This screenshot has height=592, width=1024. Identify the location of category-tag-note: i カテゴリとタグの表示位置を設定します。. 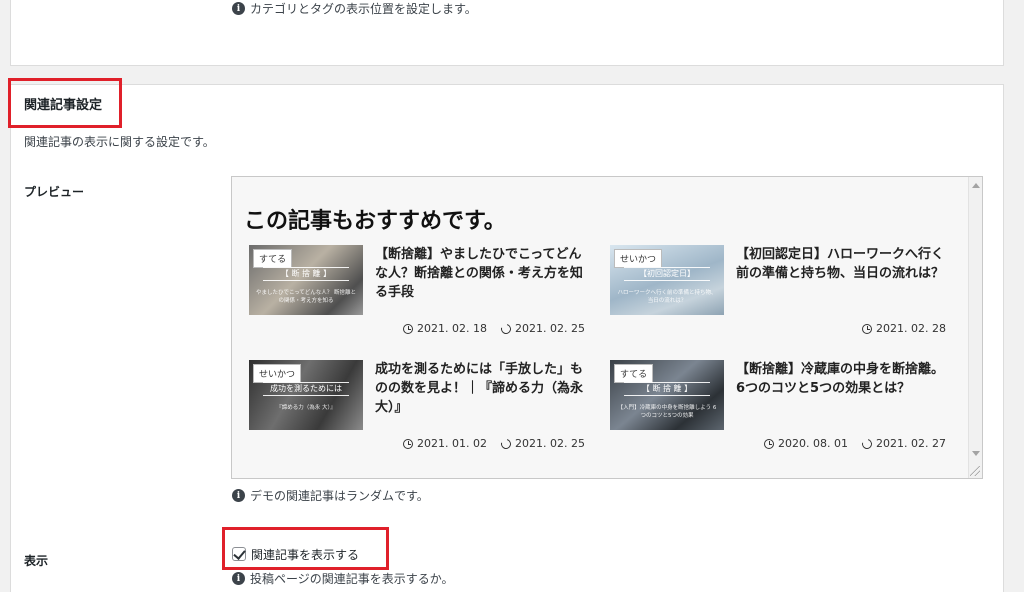
(354, 8).